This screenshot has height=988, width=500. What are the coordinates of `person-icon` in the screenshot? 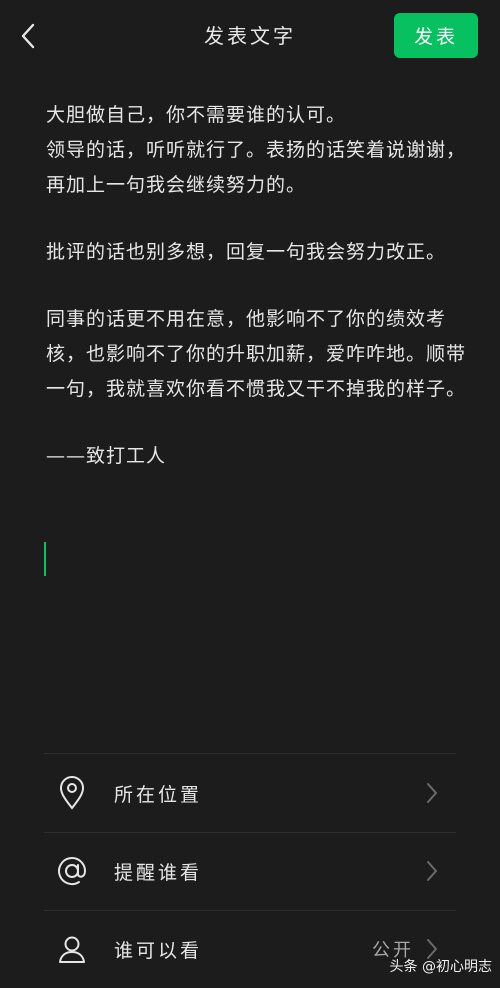 It's located at (72, 949).